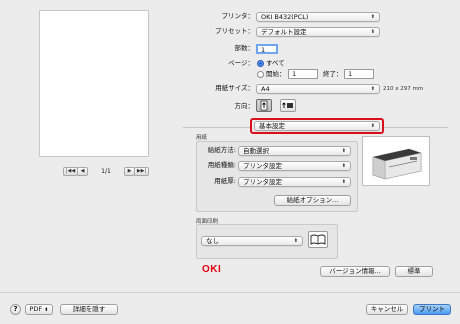  What do you see at coordinates (317, 126) in the screenshot?
I see `section-select: 基本設定 ⬍` at bounding box center [317, 126].